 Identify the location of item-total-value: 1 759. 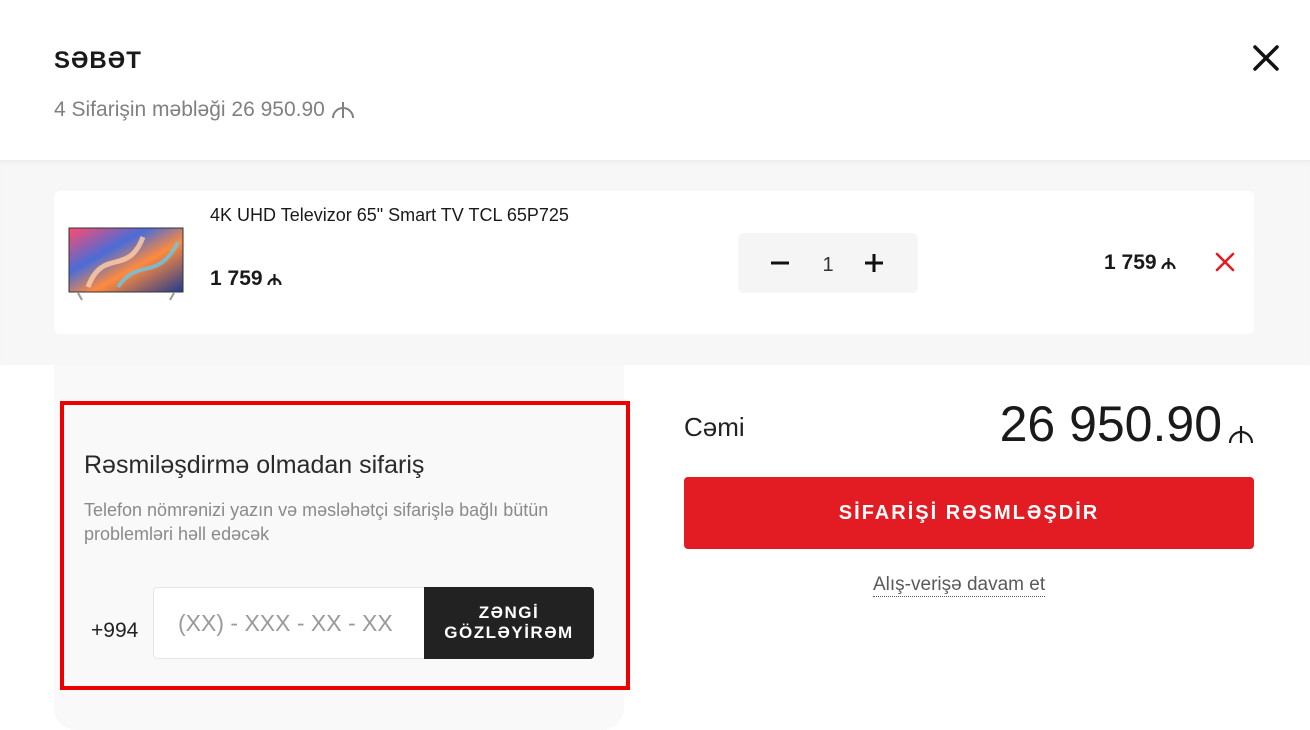
(1130, 262).